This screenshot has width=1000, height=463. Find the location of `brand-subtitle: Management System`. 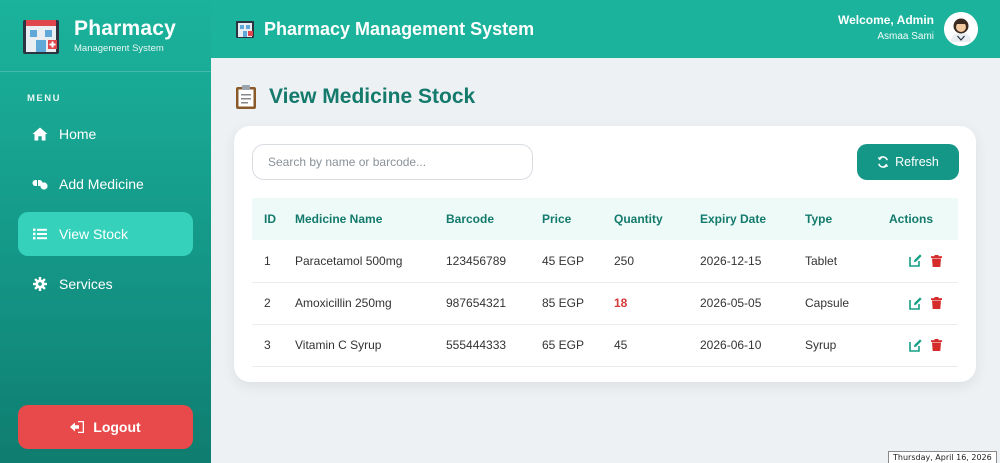

brand-subtitle: Management System is located at coordinates (119, 48).